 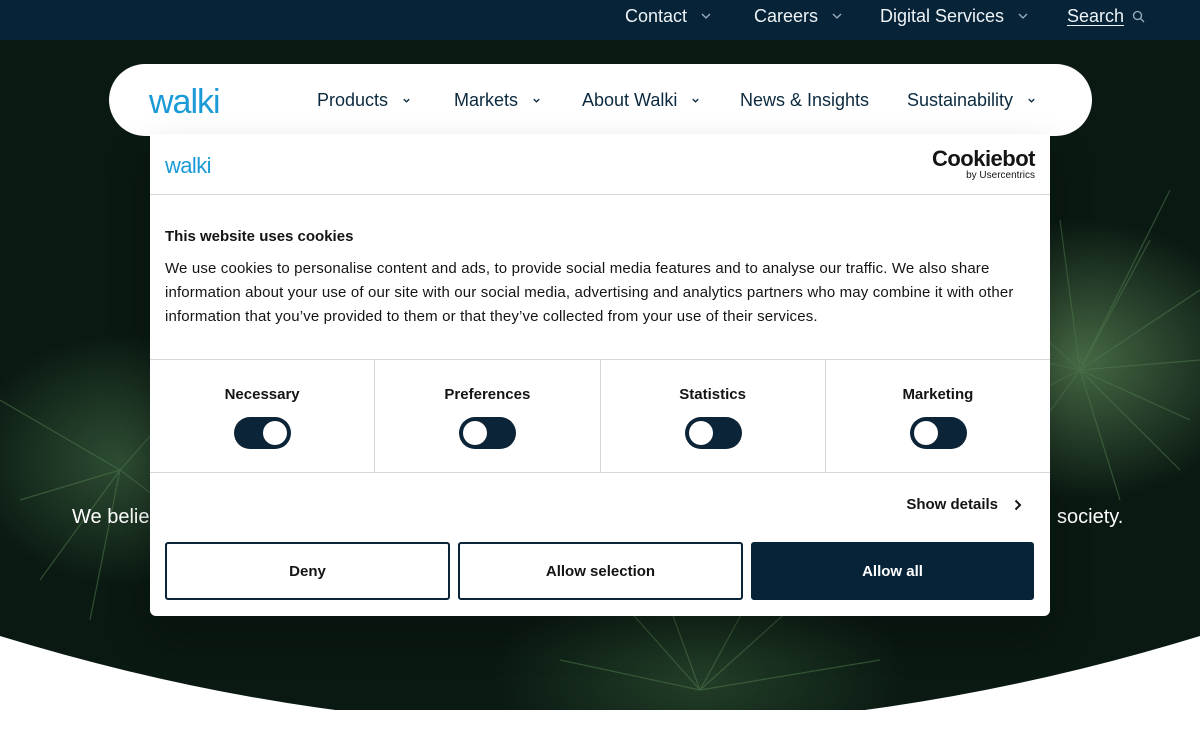 I want to click on contact-menu: Contact, so click(x=668, y=16).